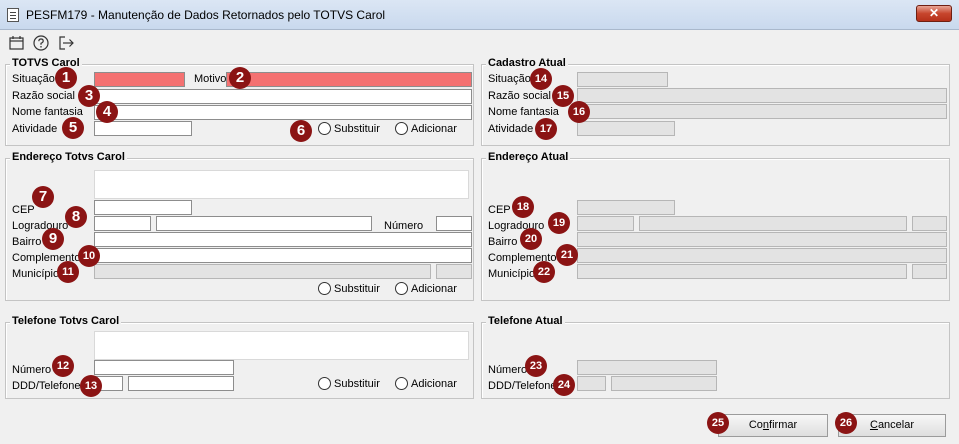  Describe the element at coordinates (503, 242) in the screenshot. I see `bairro-atual-label: Bairro` at that location.